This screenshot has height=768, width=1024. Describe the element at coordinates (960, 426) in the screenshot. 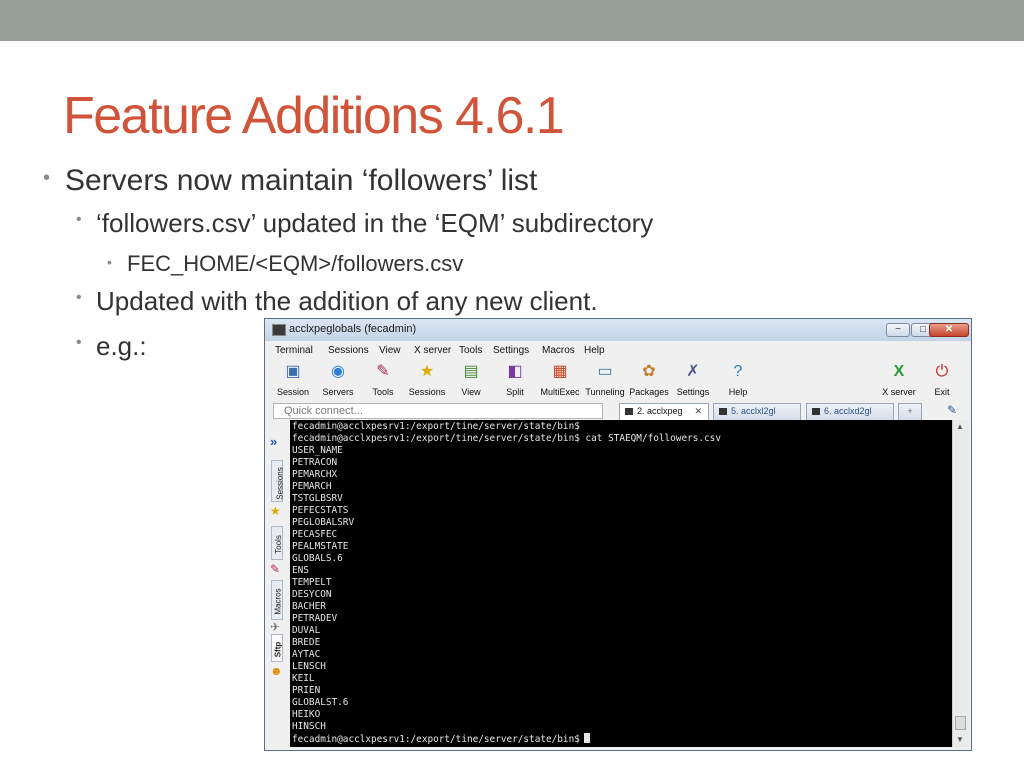

I see `scroll-up-icon: ▲` at that location.